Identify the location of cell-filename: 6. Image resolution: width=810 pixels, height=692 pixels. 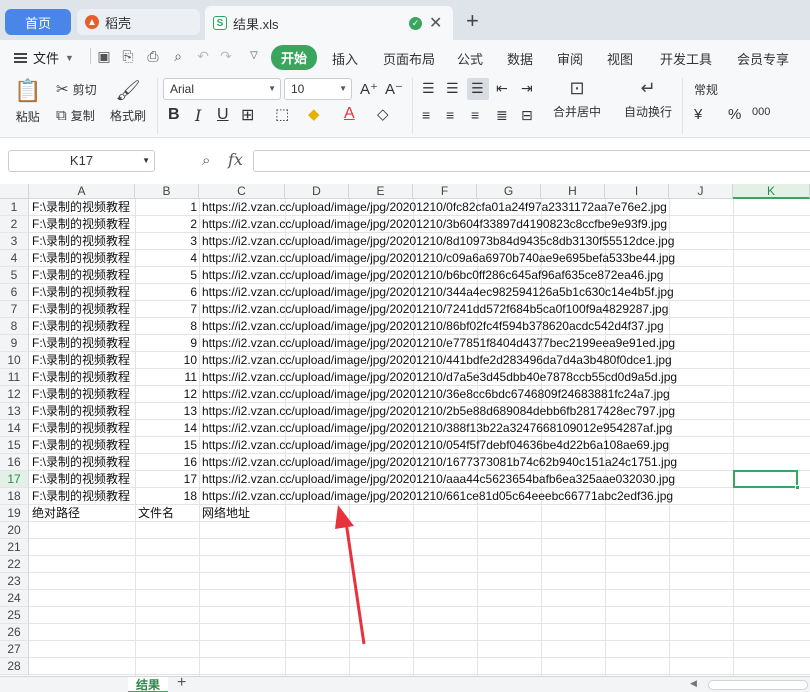
(166, 292).